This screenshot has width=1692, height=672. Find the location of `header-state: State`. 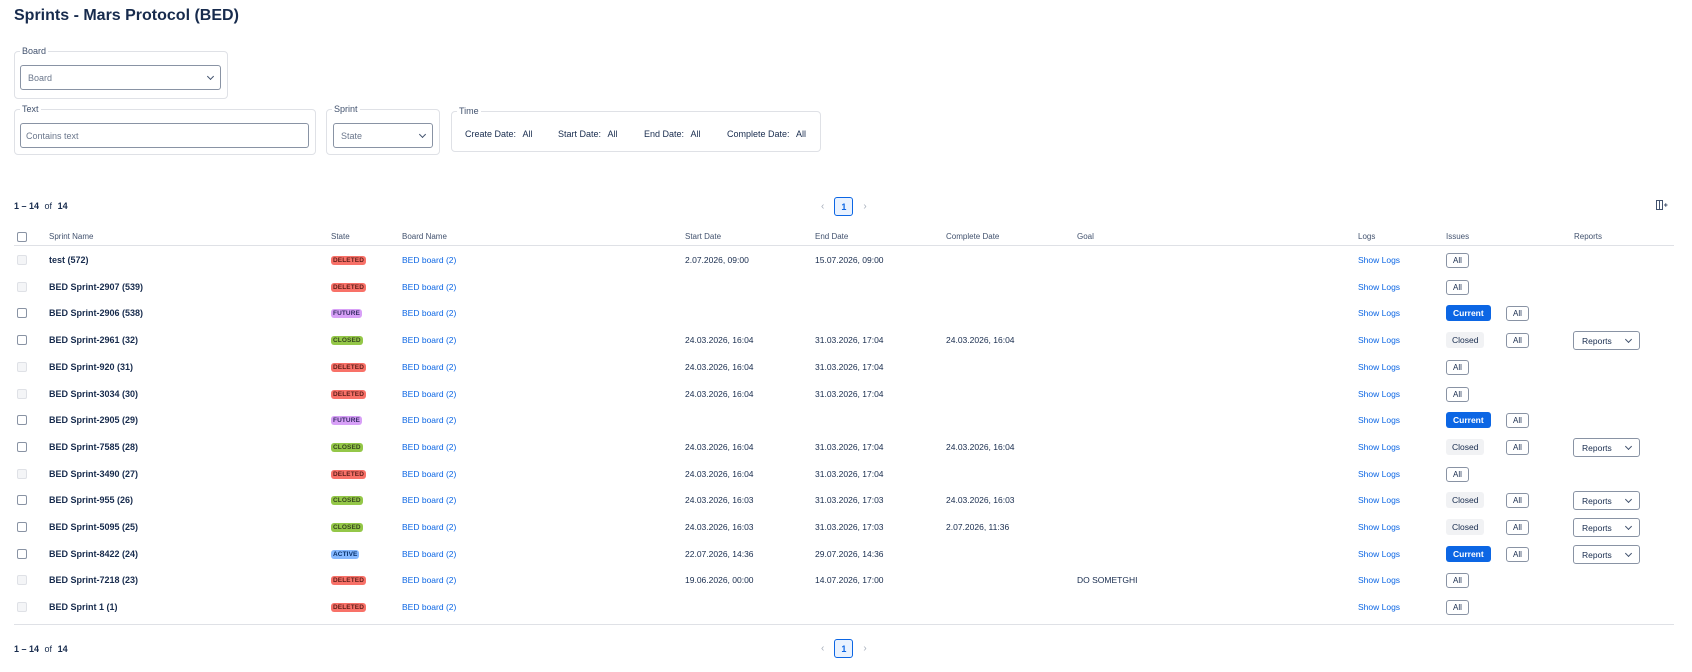

header-state: State is located at coordinates (340, 236).